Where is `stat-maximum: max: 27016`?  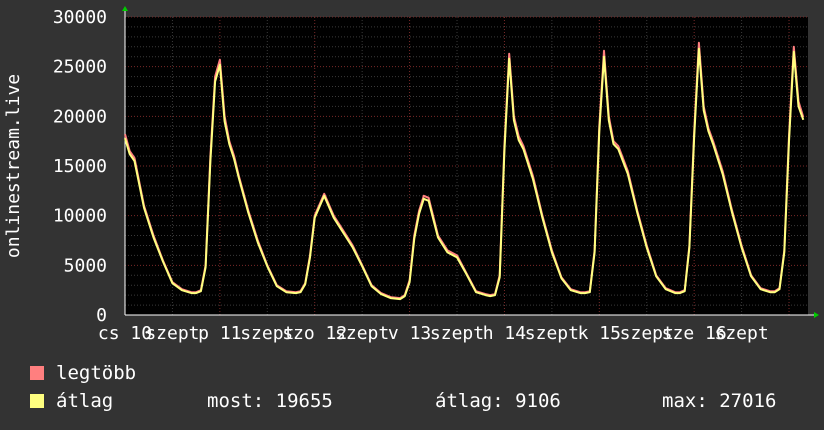 stat-maximum: max: 27016 is located at coordinates (719, 401).